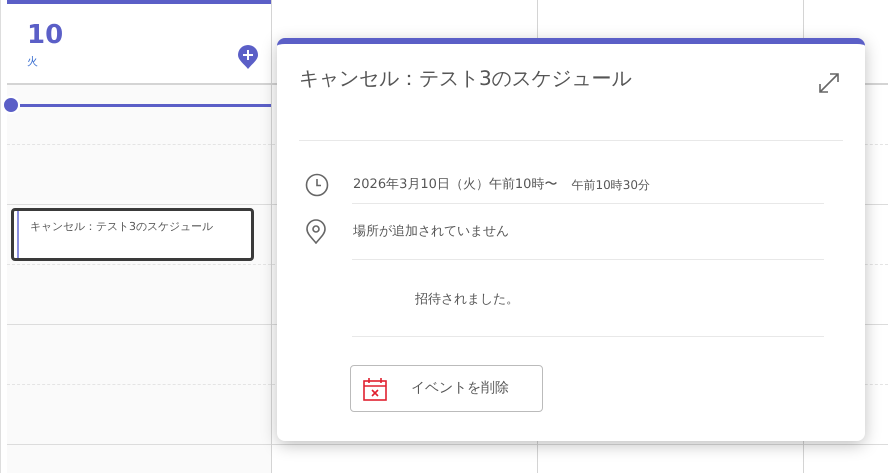 The height and width of the screenshot is (473, 888). I want to click on event-end-time-text: 午前10時30分, so click(610, 185).